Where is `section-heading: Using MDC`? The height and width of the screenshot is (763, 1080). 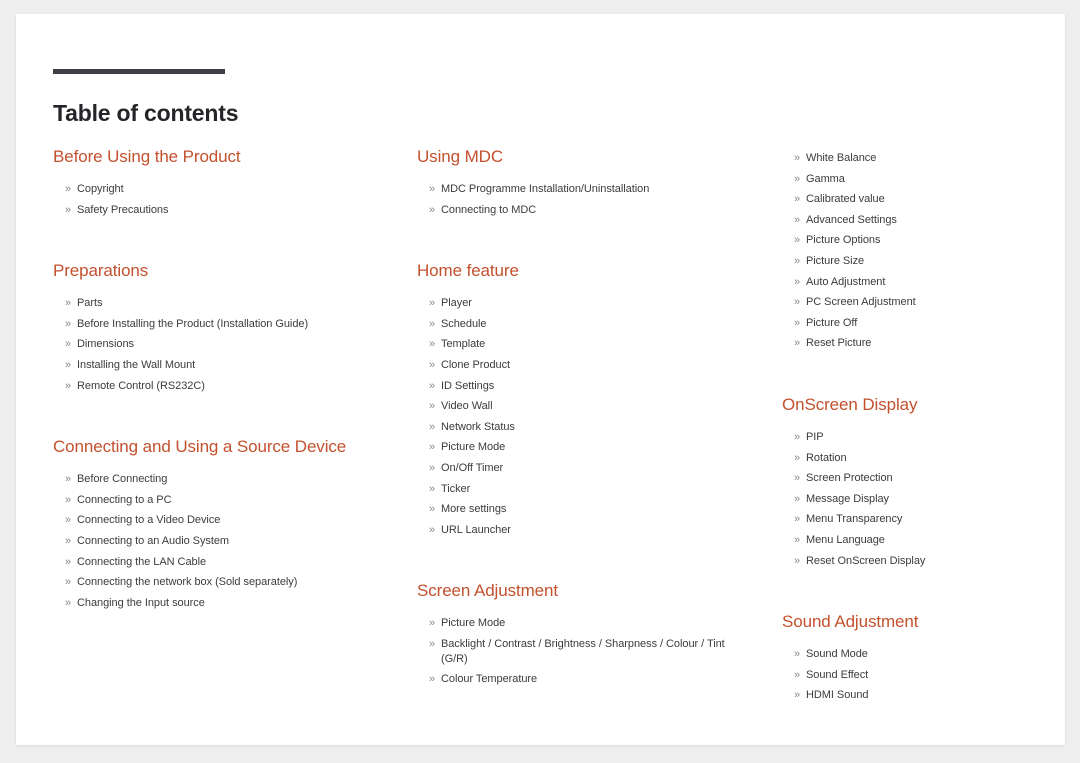
section-heading: Using MDC is located at coordinates (572, 156).